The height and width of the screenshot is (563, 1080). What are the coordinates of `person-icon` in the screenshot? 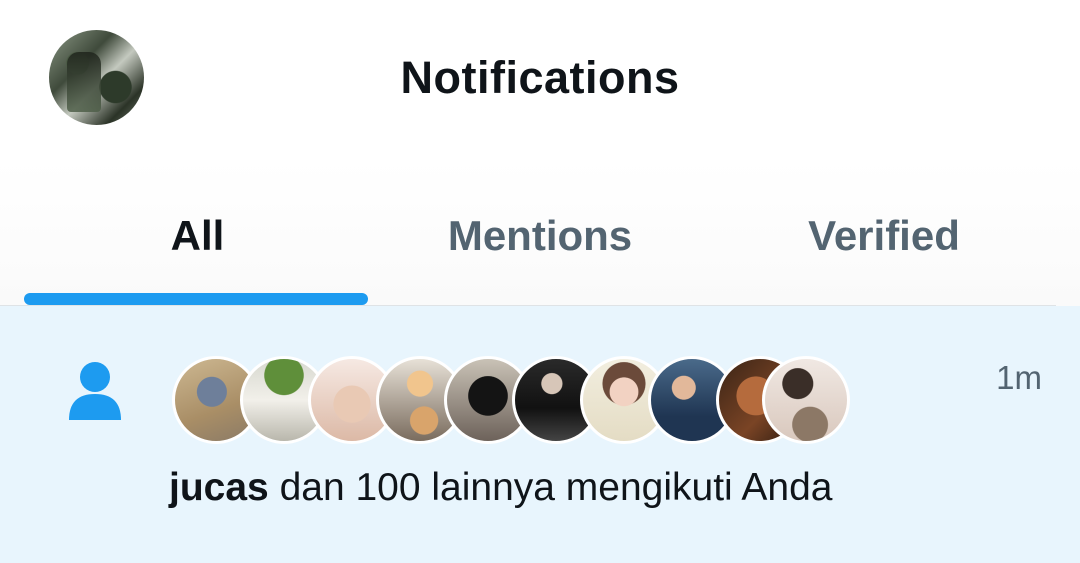 It's located at (95, 391).